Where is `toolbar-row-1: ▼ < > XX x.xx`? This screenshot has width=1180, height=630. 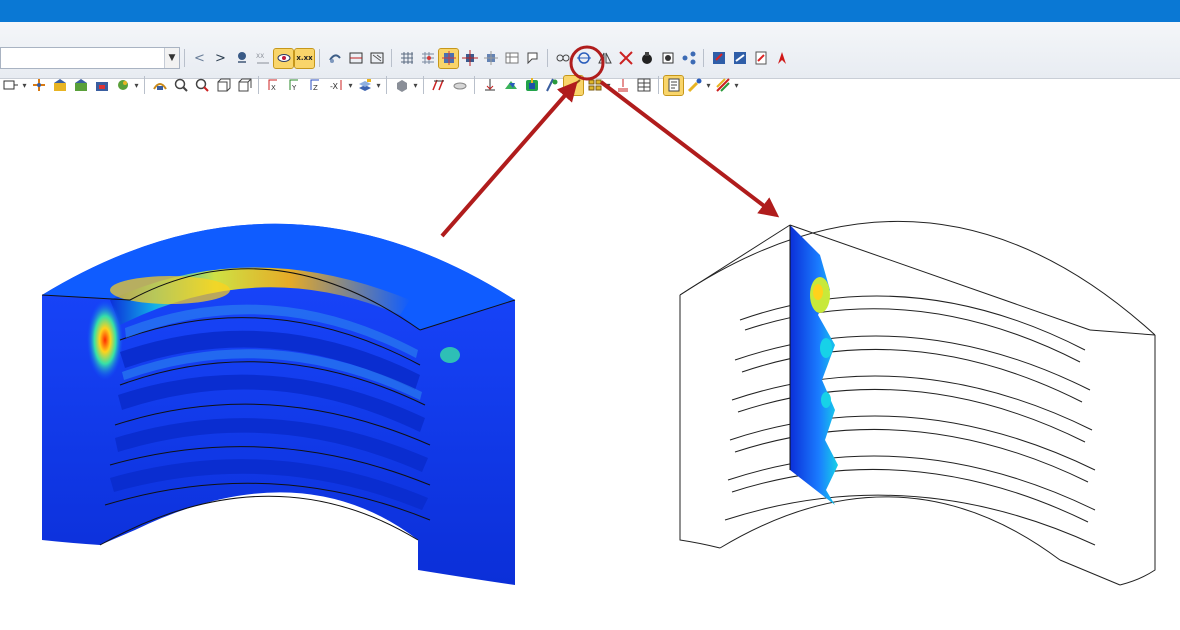 toolbar-row-1: ▼ < > XX x.xx is located at coordinates (396, 58).